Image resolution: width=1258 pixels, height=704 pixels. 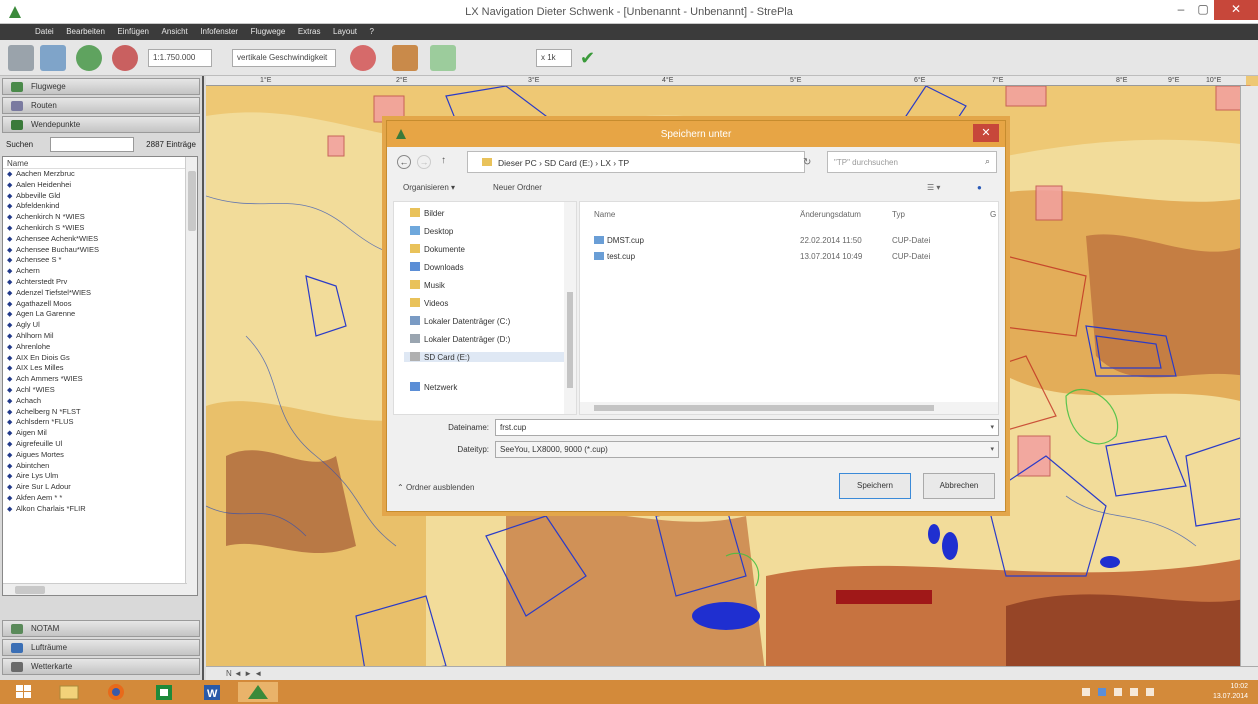 What do you see at coordinates (554, 58) in the screenshot?
I see `zoom-select: x 1k` at bounding box center [554, 58].